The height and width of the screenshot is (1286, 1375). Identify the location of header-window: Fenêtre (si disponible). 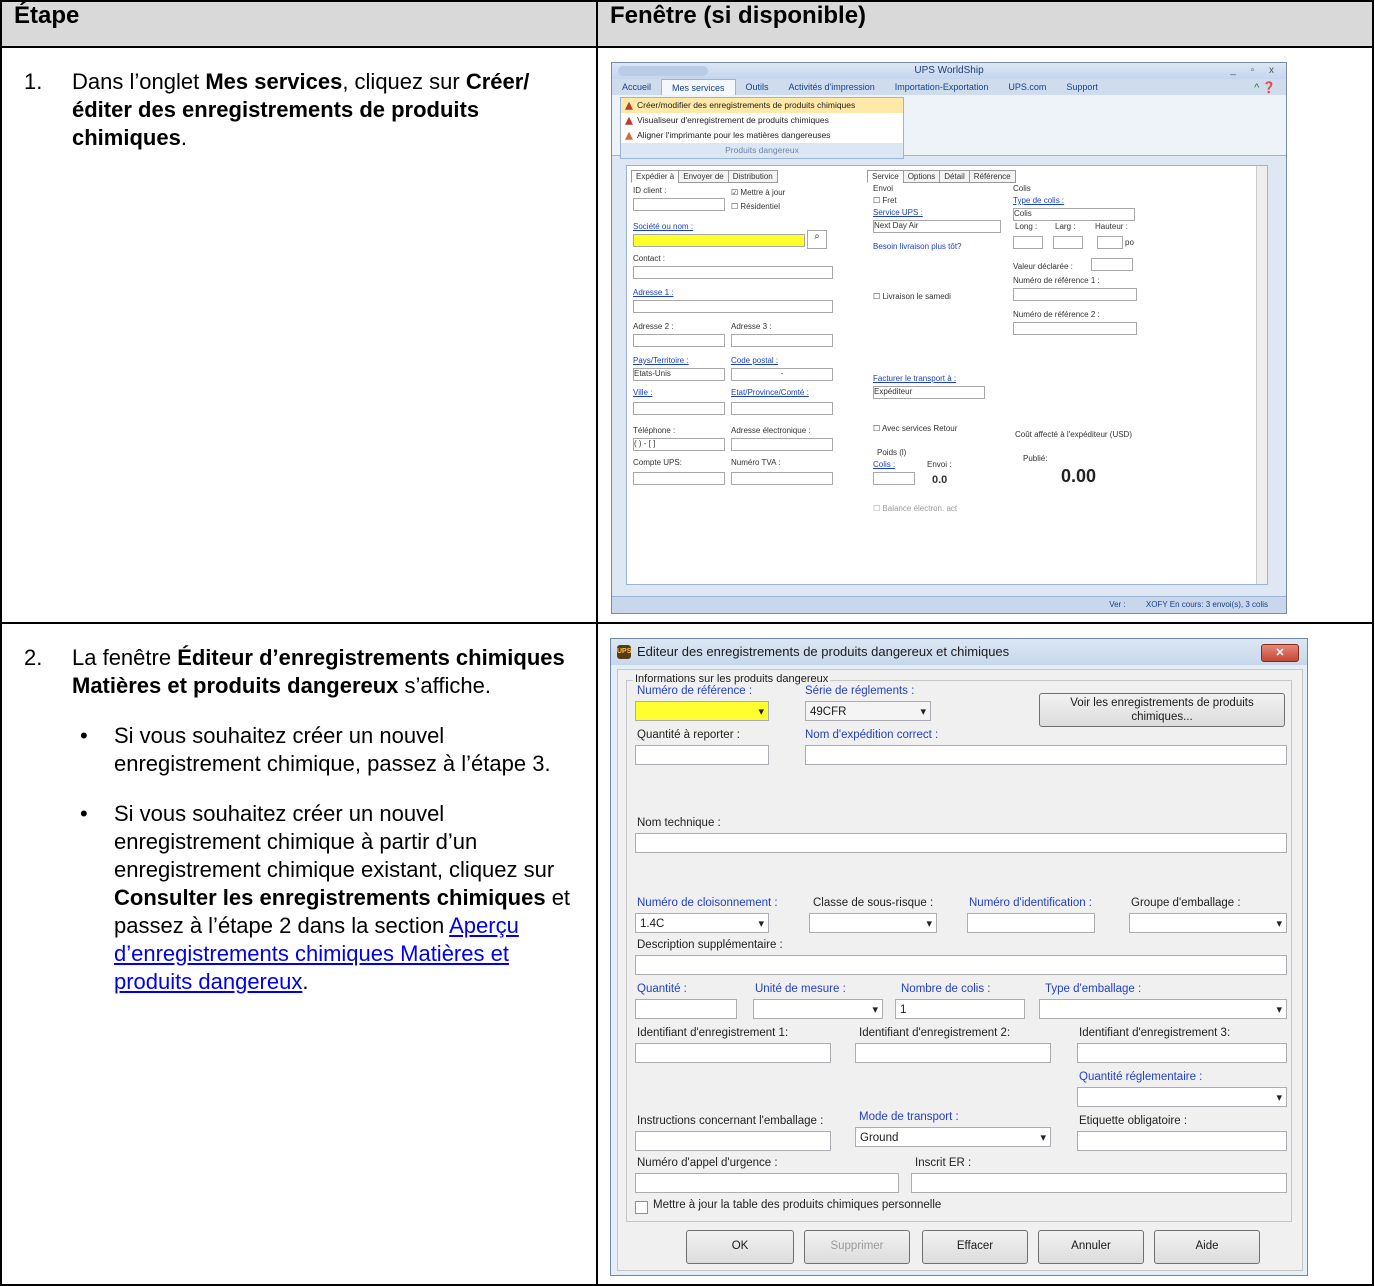
(985, 24).